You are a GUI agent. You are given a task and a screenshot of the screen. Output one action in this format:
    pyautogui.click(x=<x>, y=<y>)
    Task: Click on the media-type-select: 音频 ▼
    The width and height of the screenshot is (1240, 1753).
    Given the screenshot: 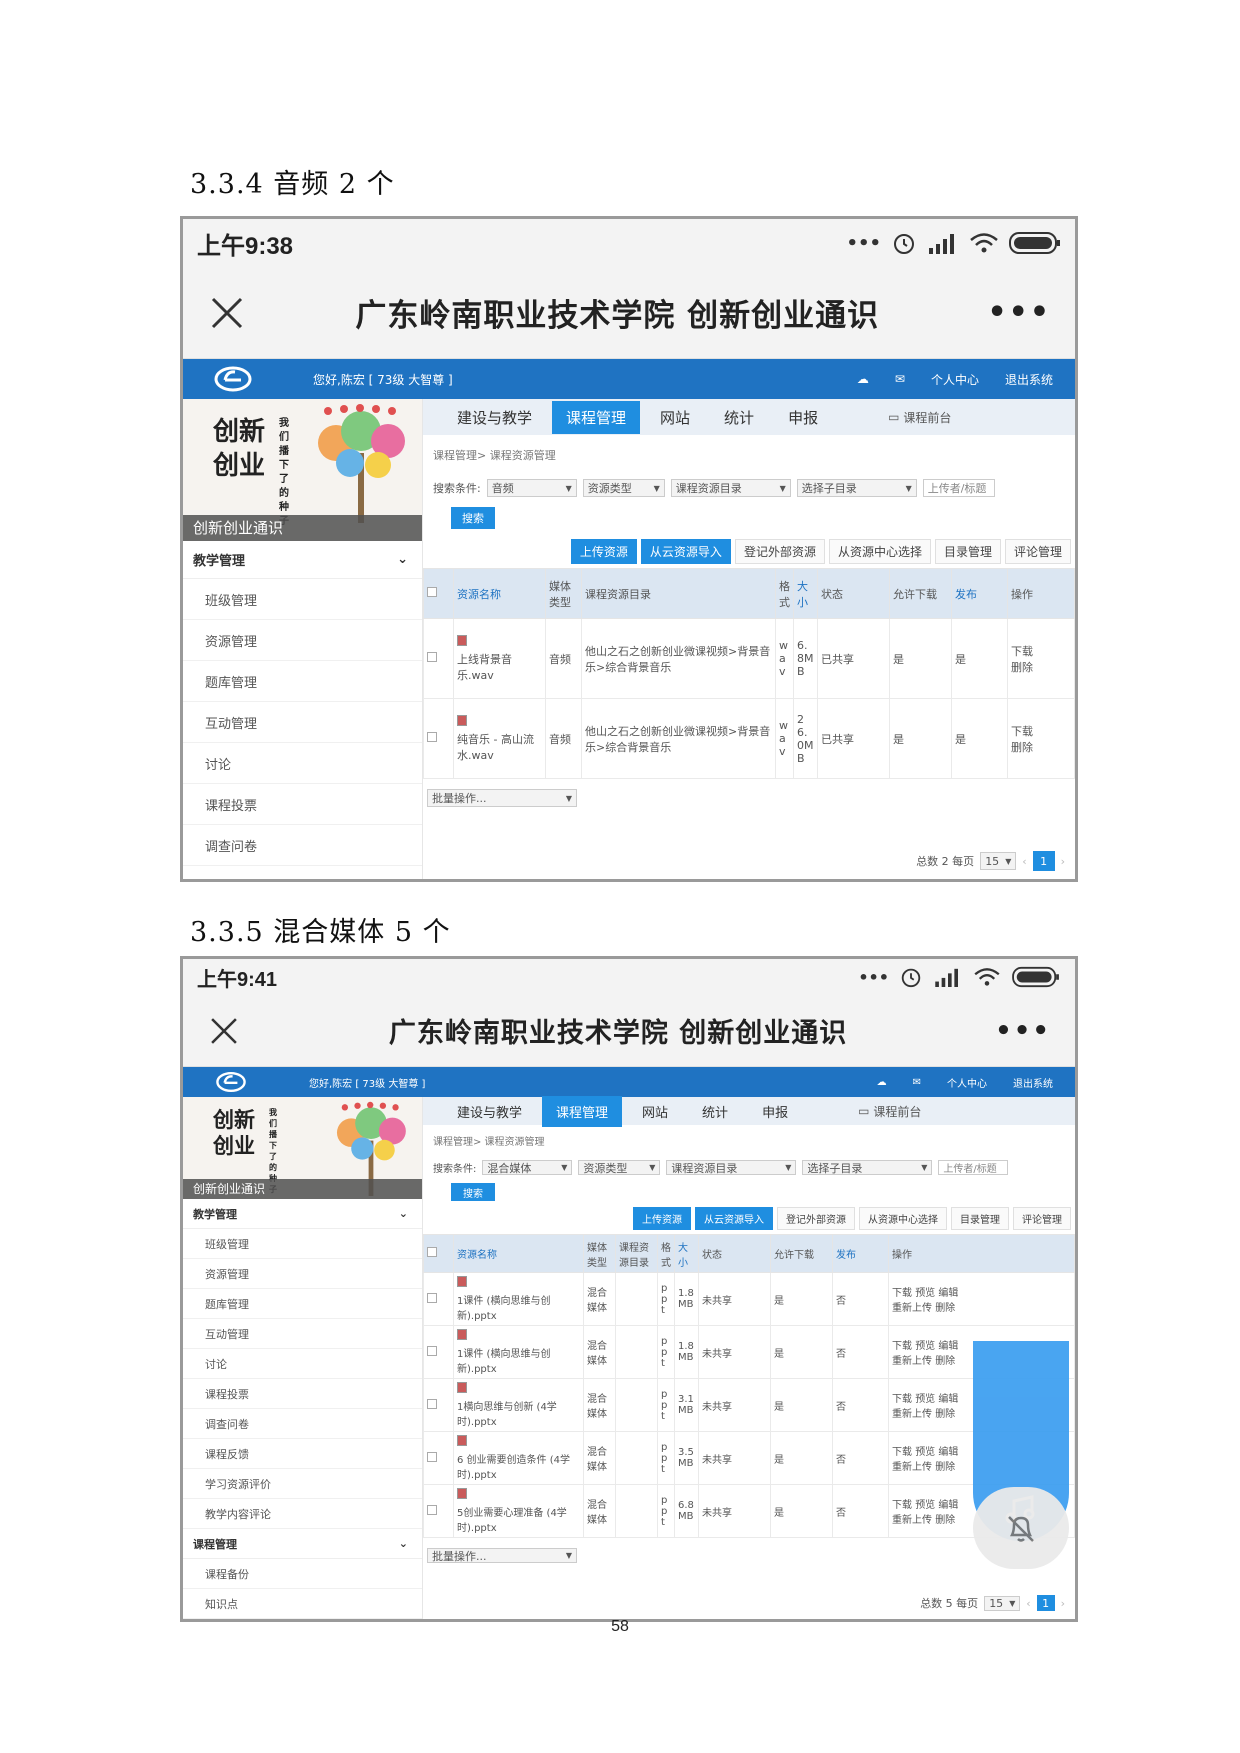 What is the action you would take?
    pyautogui.click(x=531, y=488)
    